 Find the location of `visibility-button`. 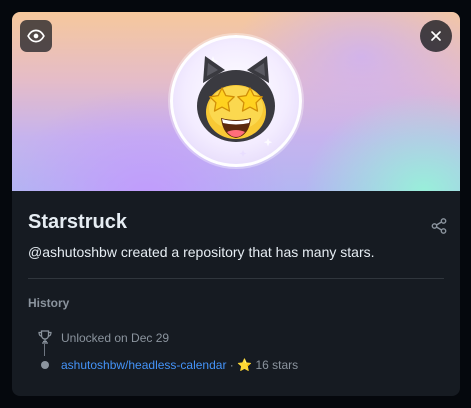

visibility-button is located at coordinates (36, 36).